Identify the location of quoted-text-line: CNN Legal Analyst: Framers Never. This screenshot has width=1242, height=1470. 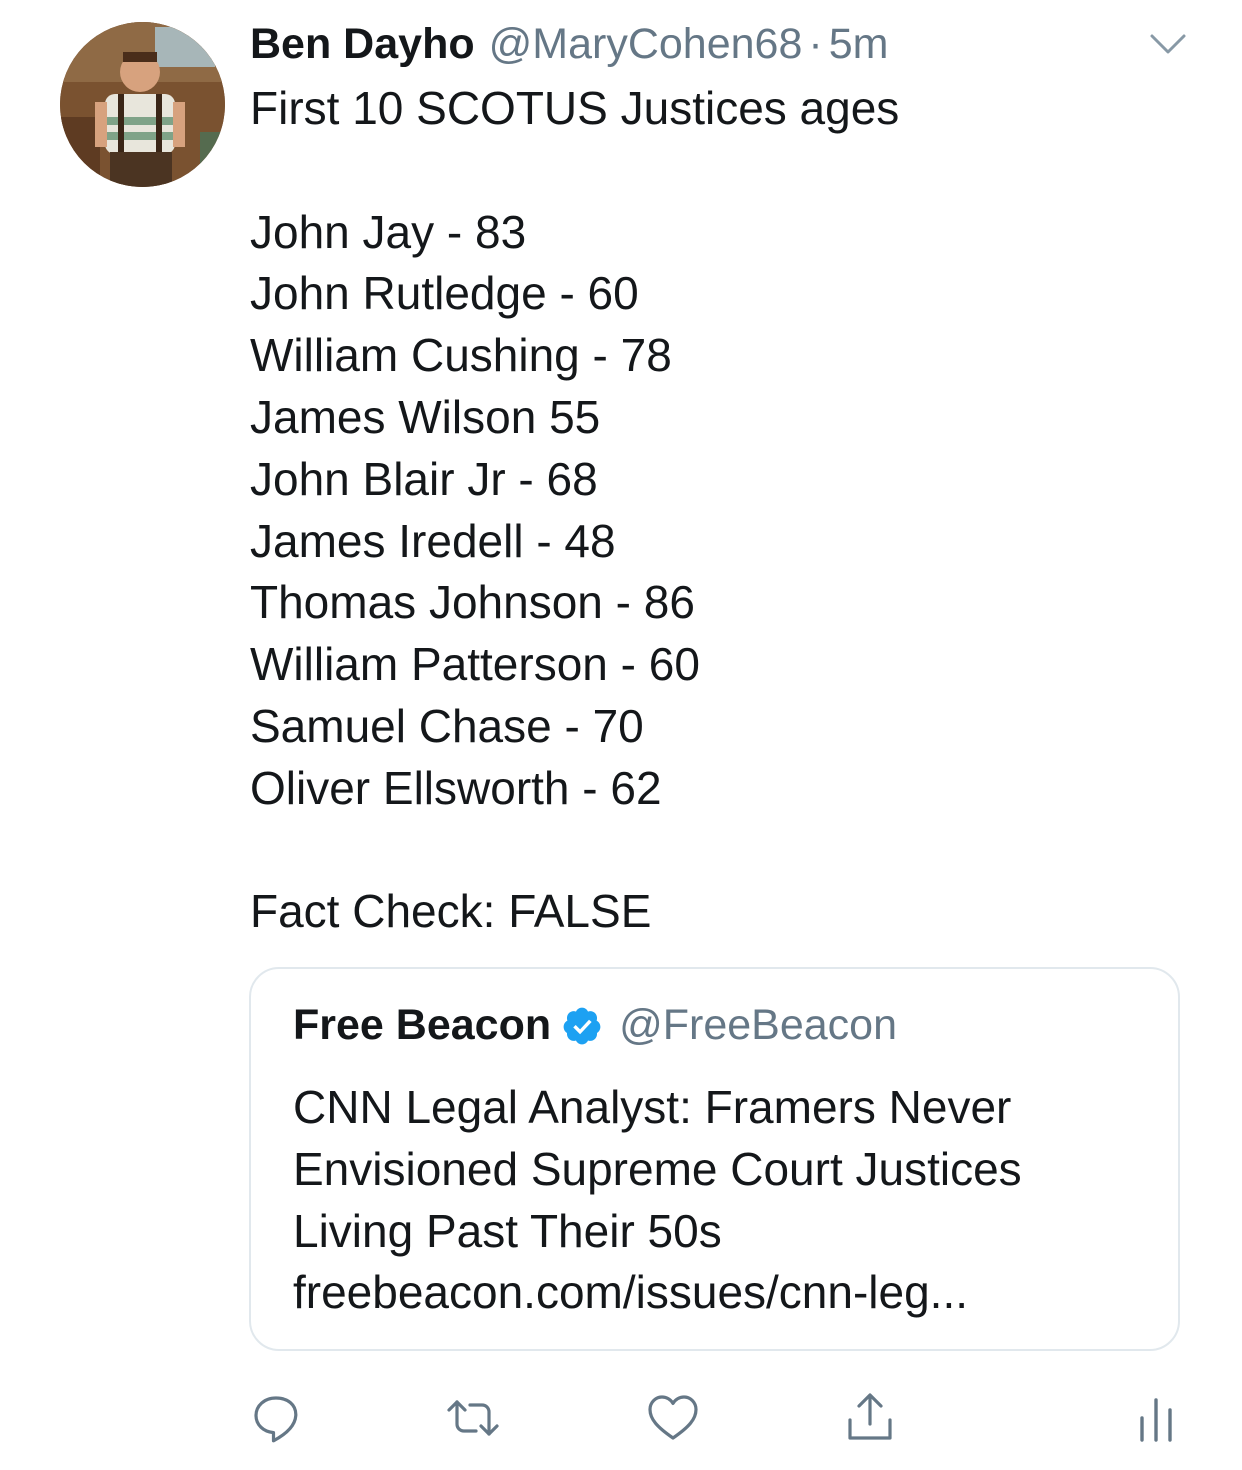
(652, 1107).